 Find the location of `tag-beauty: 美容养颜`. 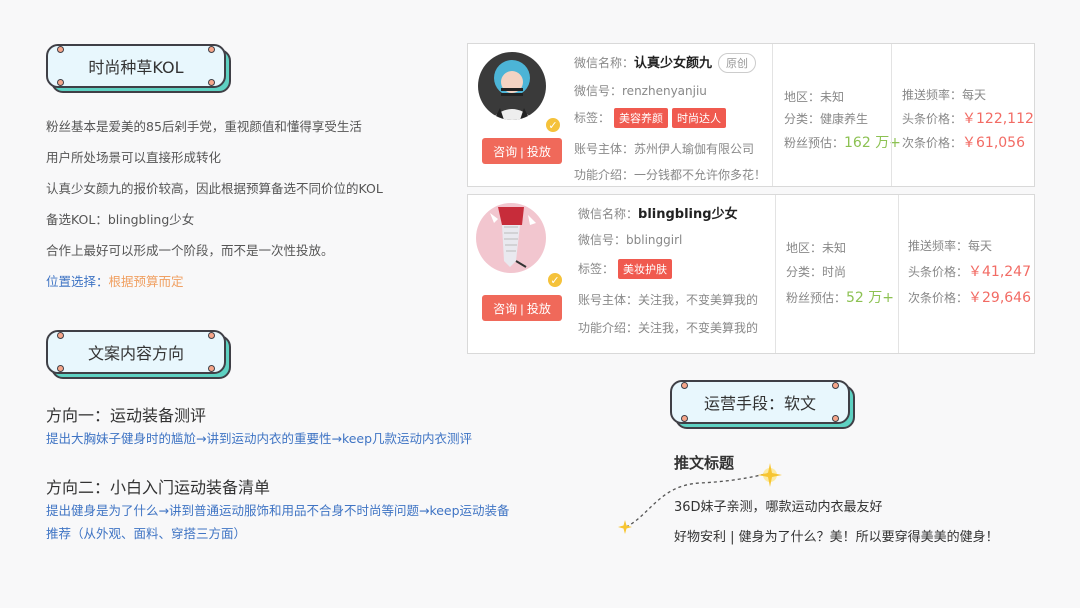

tag-beauty: 美容养颜 is located at coordinates (641, 118).